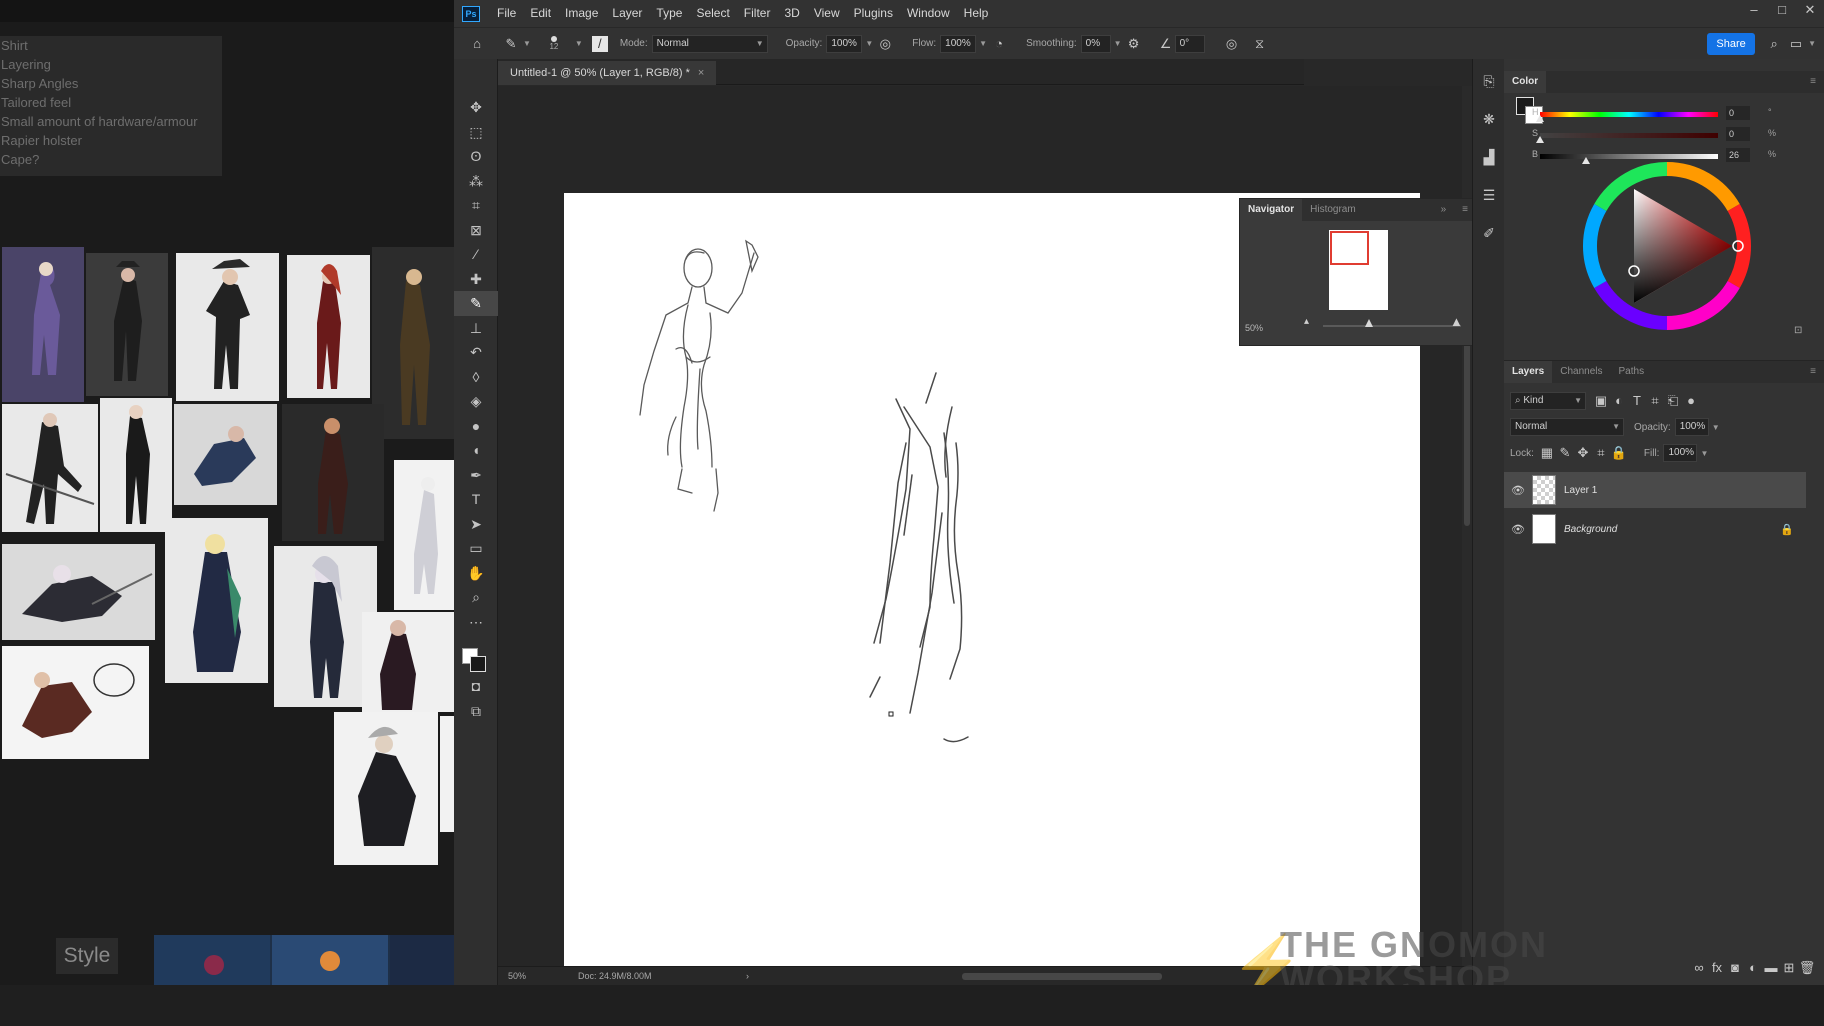  I want to click on brush-size-picker: 12, so click(554, 43).